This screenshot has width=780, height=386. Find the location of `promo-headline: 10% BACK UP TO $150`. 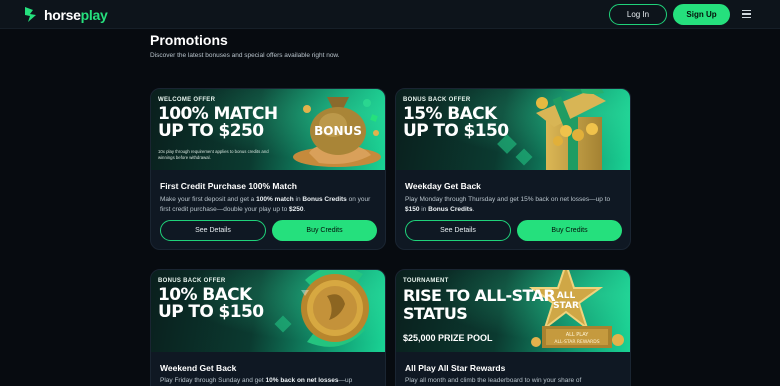

promo-headline: 10% BACK UP TO $150 is located at coordinates (211, 303).